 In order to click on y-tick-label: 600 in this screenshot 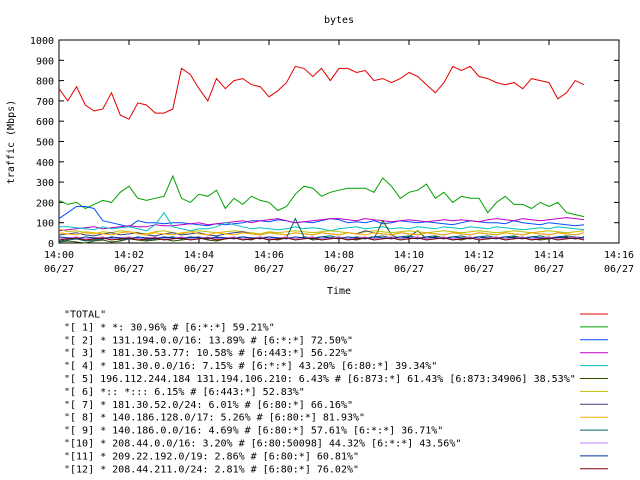, I will do `click(45, 122)`.